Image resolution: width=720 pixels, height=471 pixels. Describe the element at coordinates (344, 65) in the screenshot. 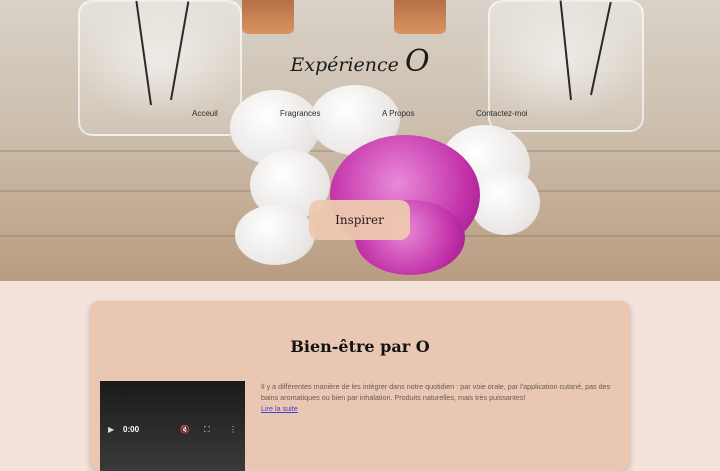

I see `logo-text: Expérience` at that location.